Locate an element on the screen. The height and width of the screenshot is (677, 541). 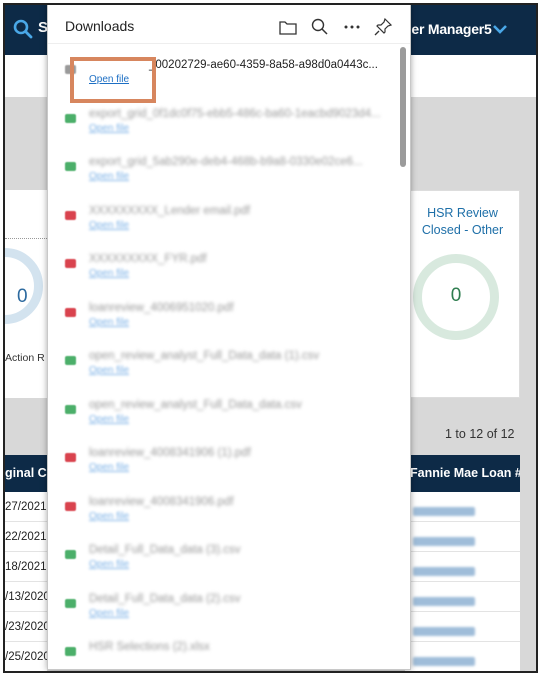
summary-card-left: 0 Action R is located at coordinates (26, 294).